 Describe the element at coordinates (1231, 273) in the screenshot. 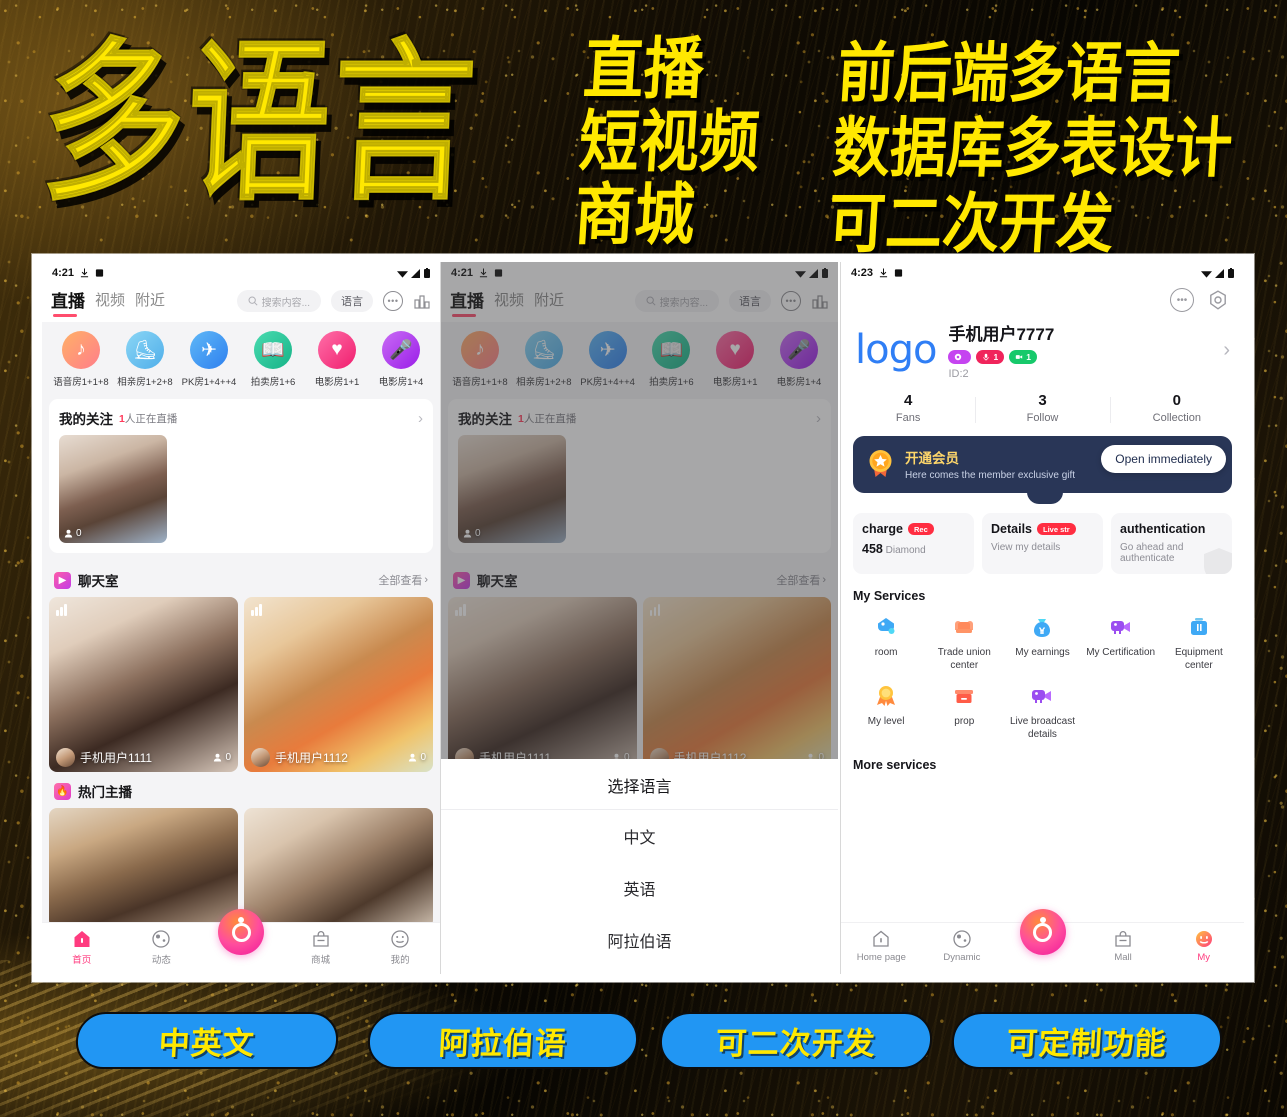

I see `battery-icon` at that location.